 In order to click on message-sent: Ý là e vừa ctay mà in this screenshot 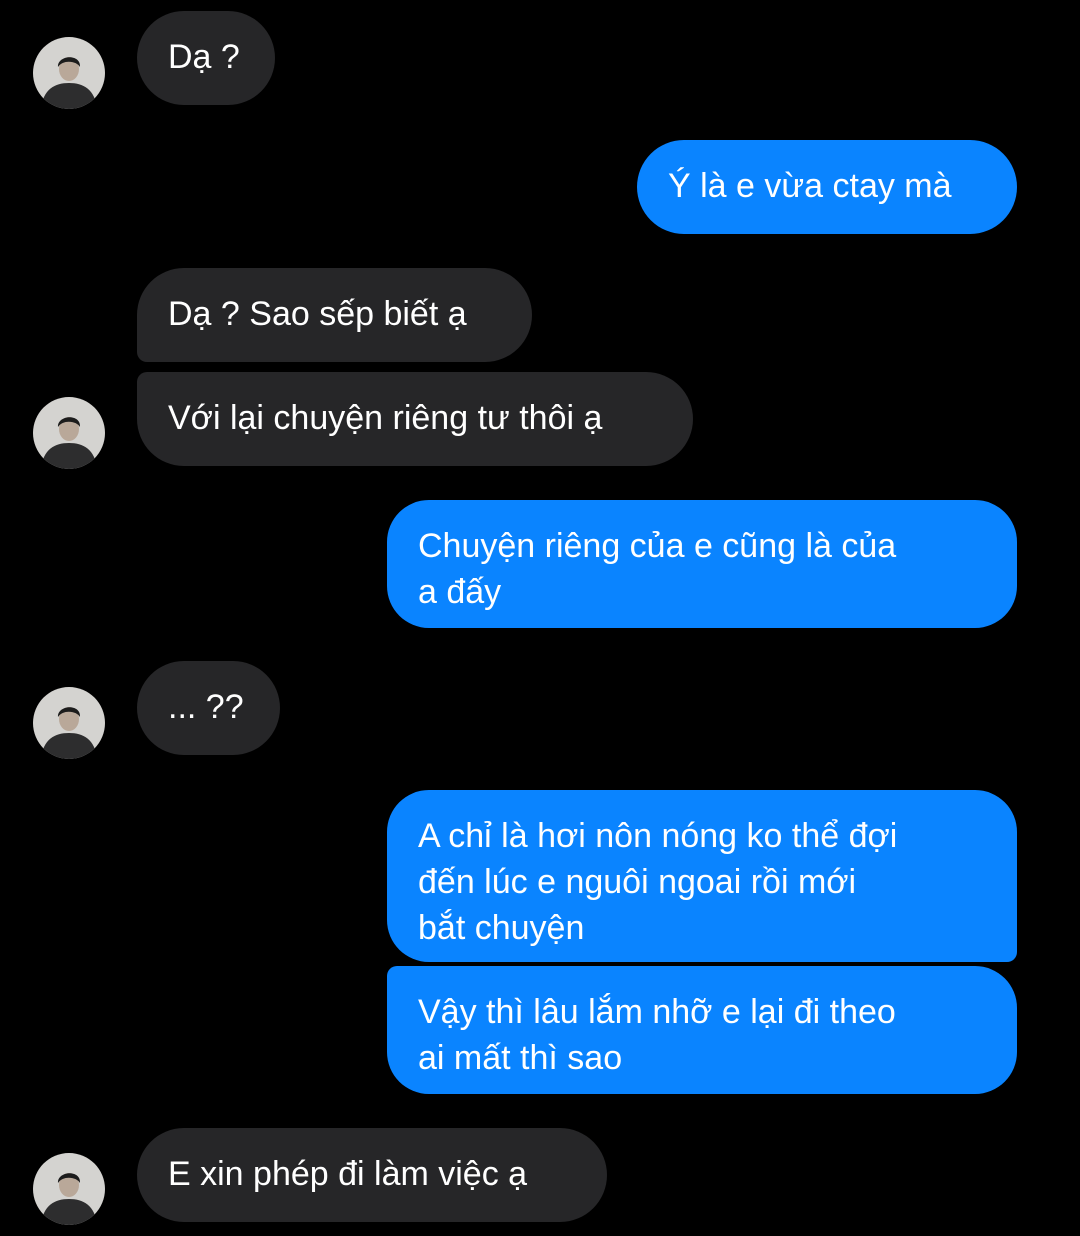, I will do `click(827, 187)`.